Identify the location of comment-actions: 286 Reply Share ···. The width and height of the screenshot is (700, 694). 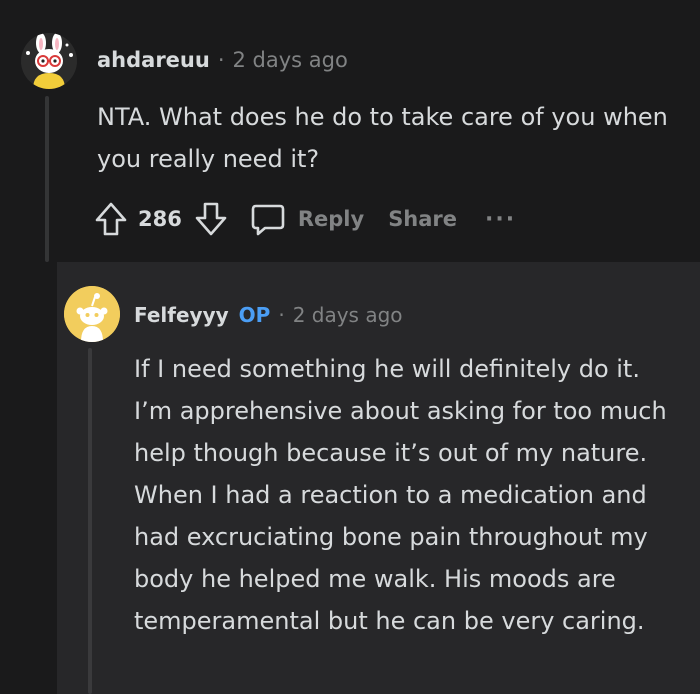
(305, 219).